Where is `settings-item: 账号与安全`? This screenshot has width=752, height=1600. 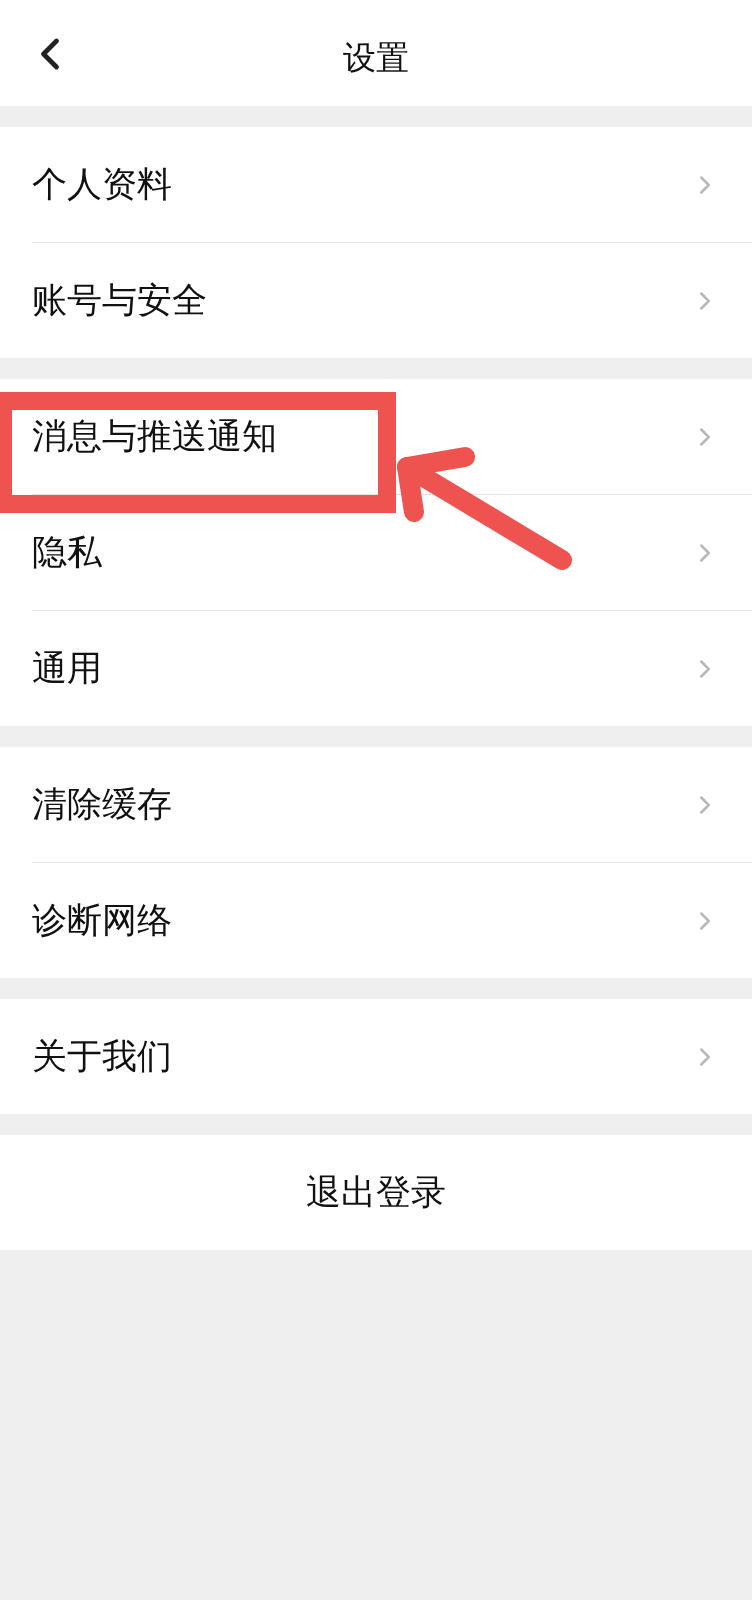 settings-item: 账号与安全 is located at coordinates (376, 300).